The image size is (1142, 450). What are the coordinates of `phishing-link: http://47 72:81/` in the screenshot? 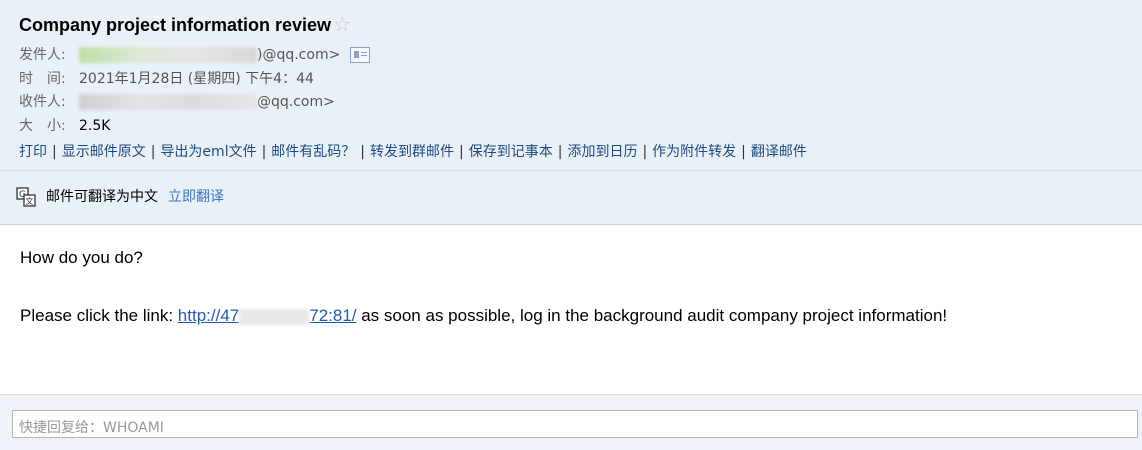 It's located at (267, 315).